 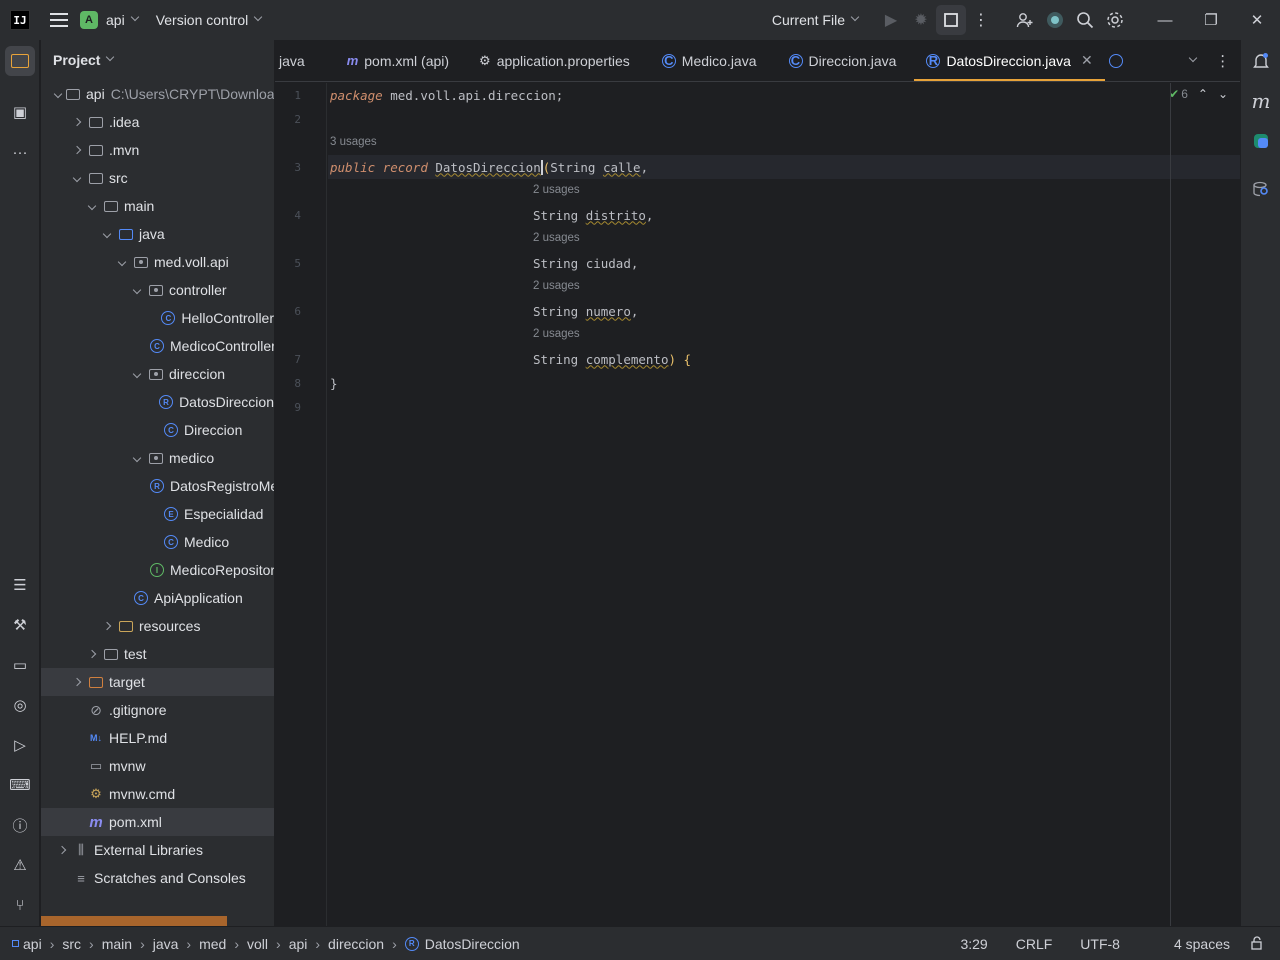 I want to click on horizontal-scrollbar, so click(x=134, y=921).